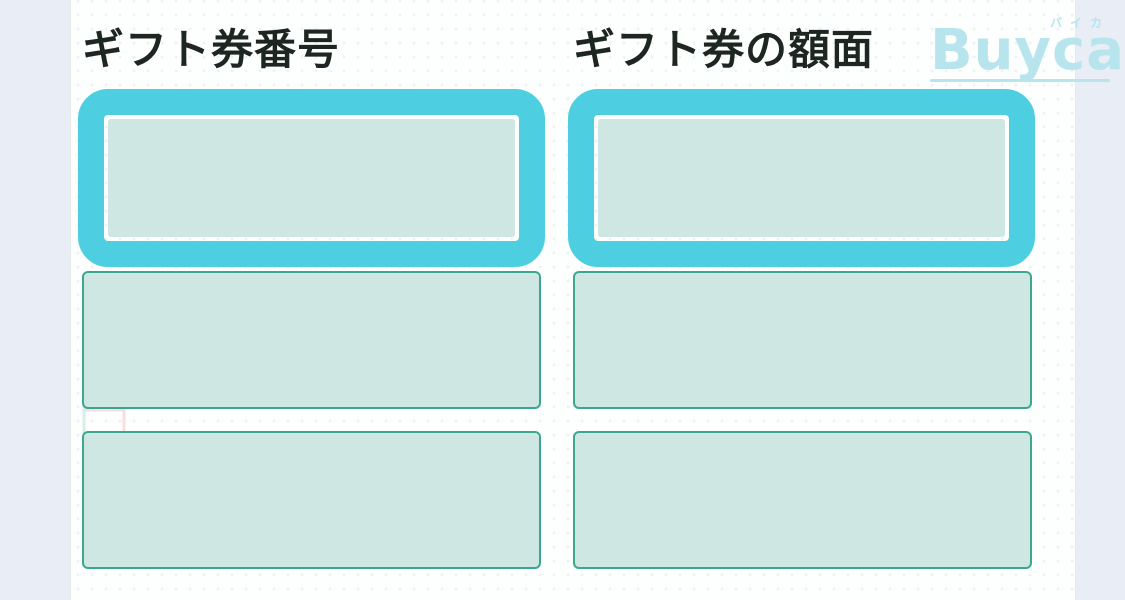 This screenshot has width=1125, height=600. I want to click on gift-number-header: ギフト券番号, so click(211, 49).